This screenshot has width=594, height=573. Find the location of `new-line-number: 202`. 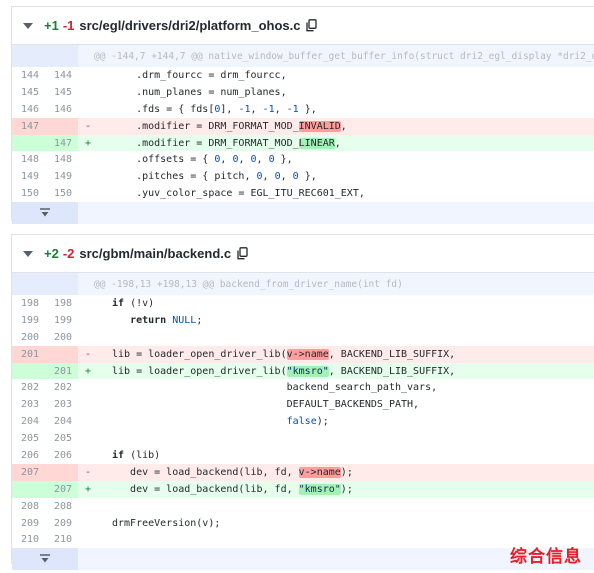

new-line-number: 202 is located at coordinates (61, 387).